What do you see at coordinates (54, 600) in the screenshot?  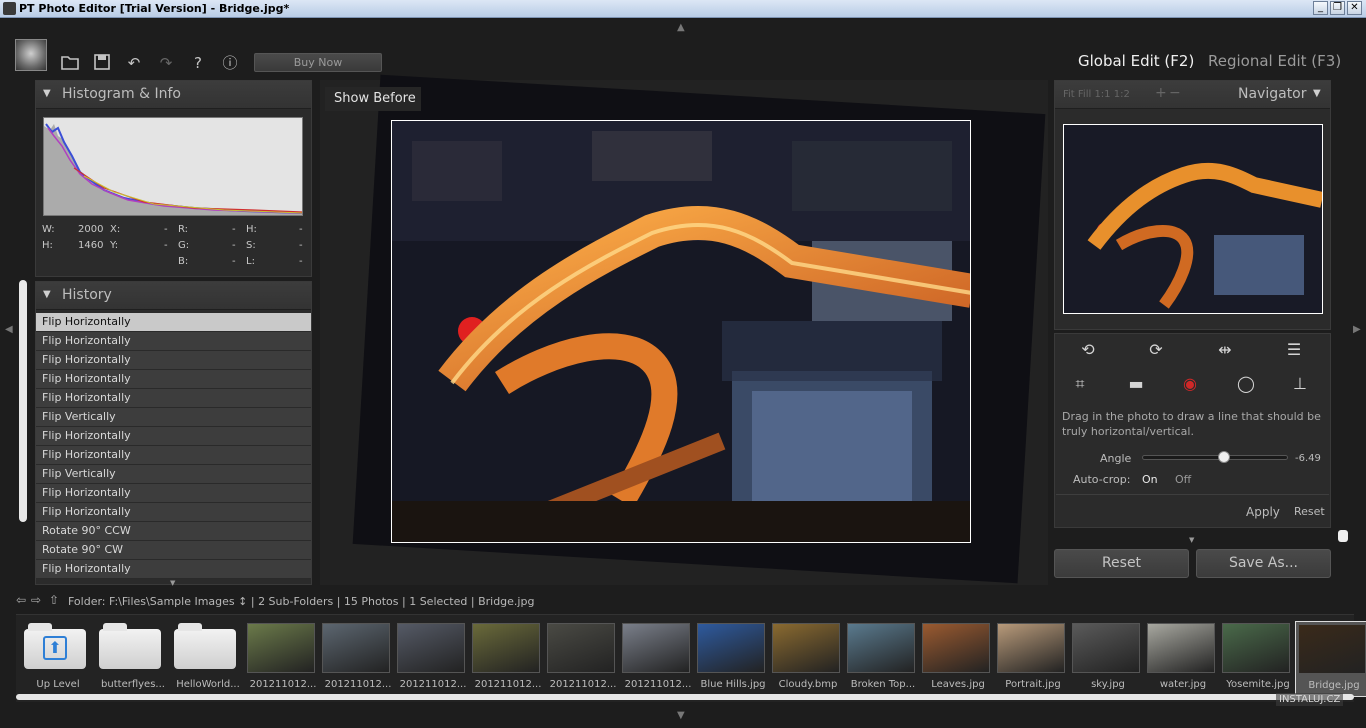 I see `up-arrow-icon: ⇧` at bounding box center [54, 600].